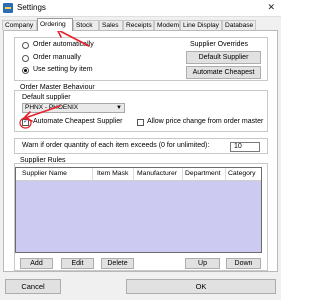  What do you see at coordinates (201, 25) in the screenshot?
I see `tab-line-display: Line Display` at bounding box center [201, 25].